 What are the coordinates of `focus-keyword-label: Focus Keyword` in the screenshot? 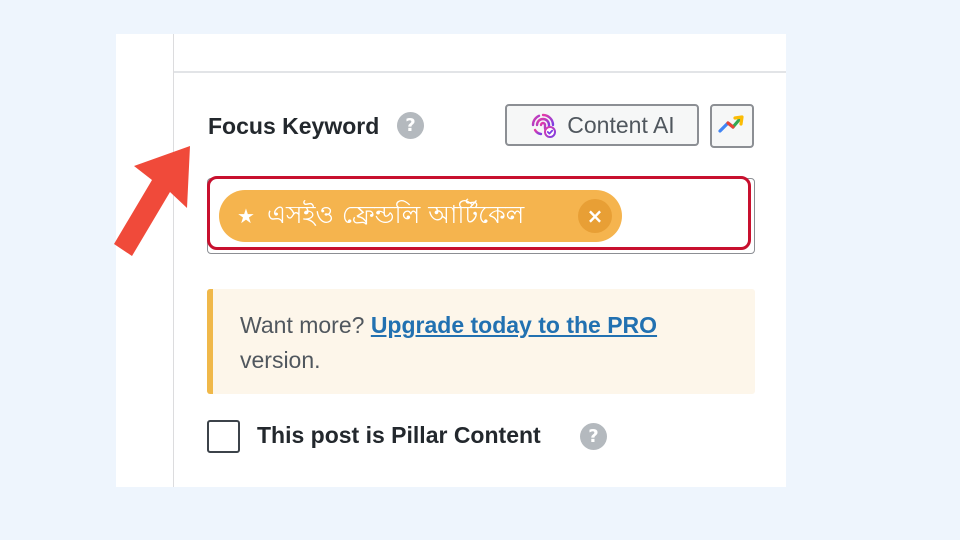 It's located at (294, 126).